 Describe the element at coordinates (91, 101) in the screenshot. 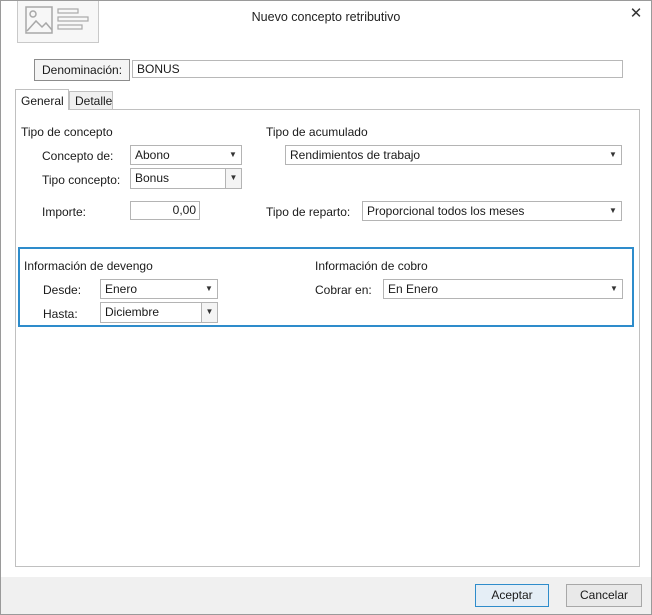

I see `tab-detalle: Detalle` at that location.